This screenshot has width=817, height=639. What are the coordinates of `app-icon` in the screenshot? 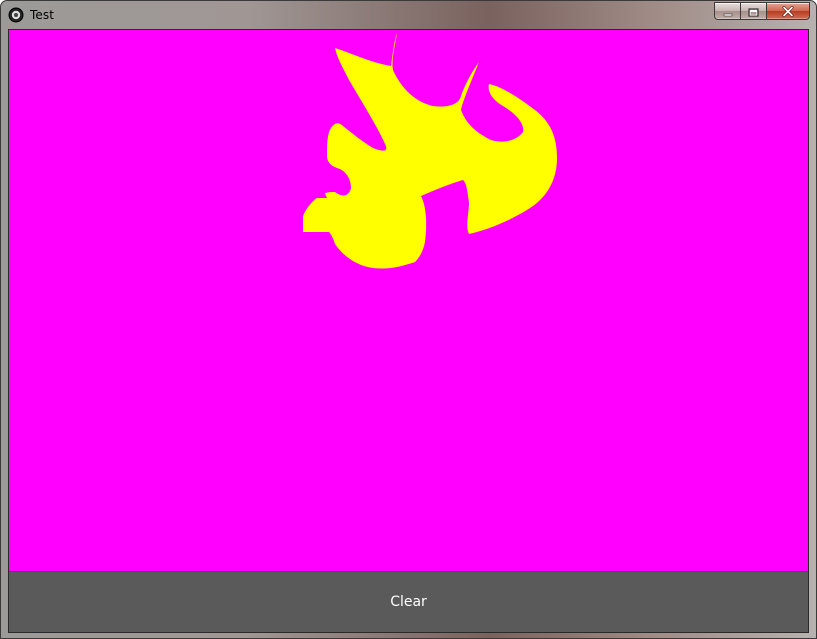 It's located at (16, 15).